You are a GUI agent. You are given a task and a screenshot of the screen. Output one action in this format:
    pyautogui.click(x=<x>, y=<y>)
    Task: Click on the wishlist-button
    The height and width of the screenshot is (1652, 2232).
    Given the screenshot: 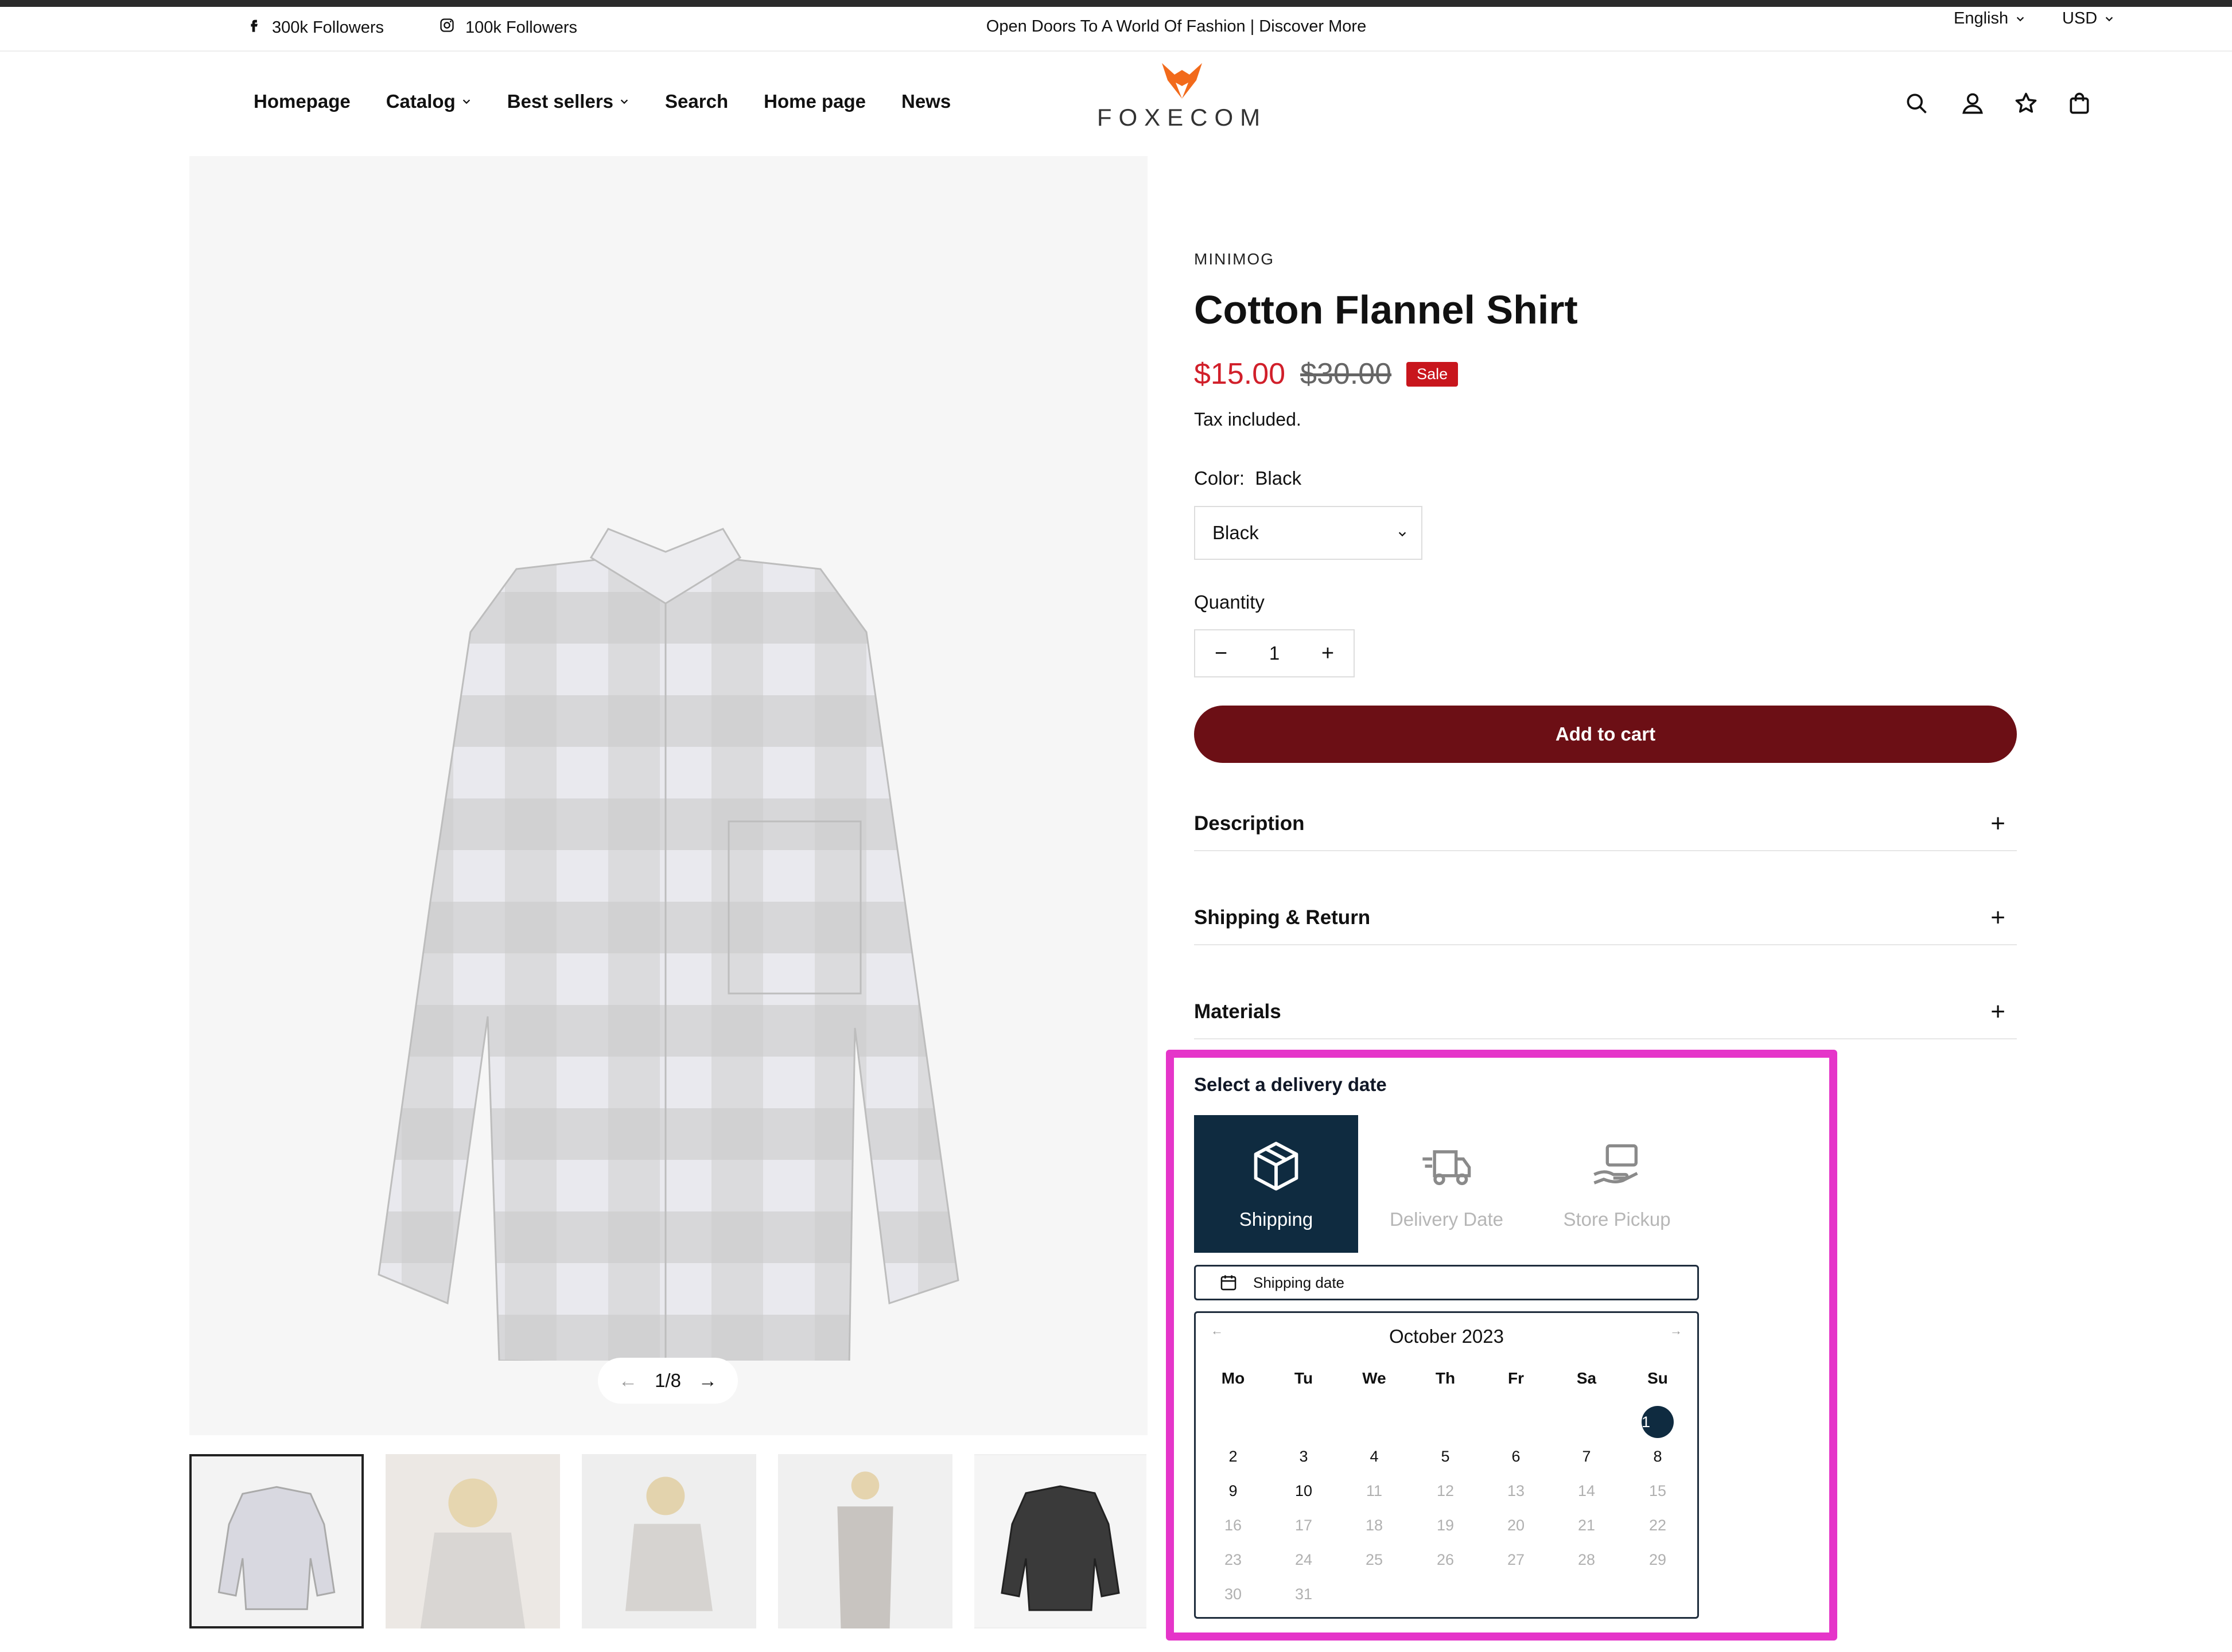 What is the action you would take?
    pyautogui.click(x=2026, y=105)
    